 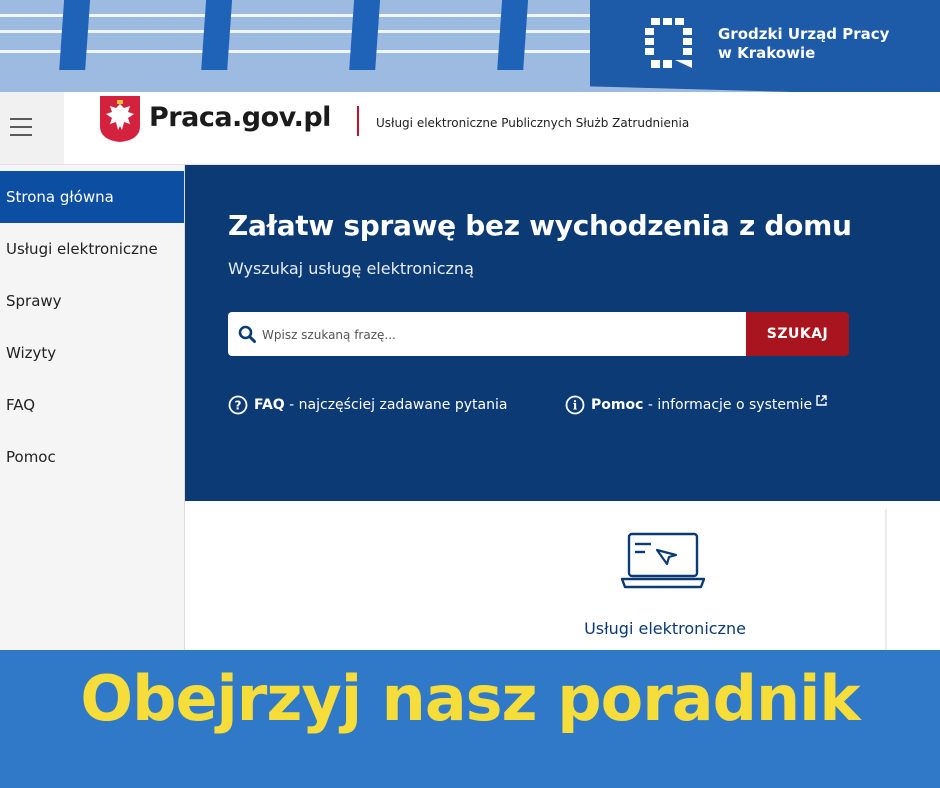 What do you see at coordinates (396, 405) in the screenshot?
I see `faq-link-desc: - najczęściej zadawane pytania` at bounding box center [396, 405].